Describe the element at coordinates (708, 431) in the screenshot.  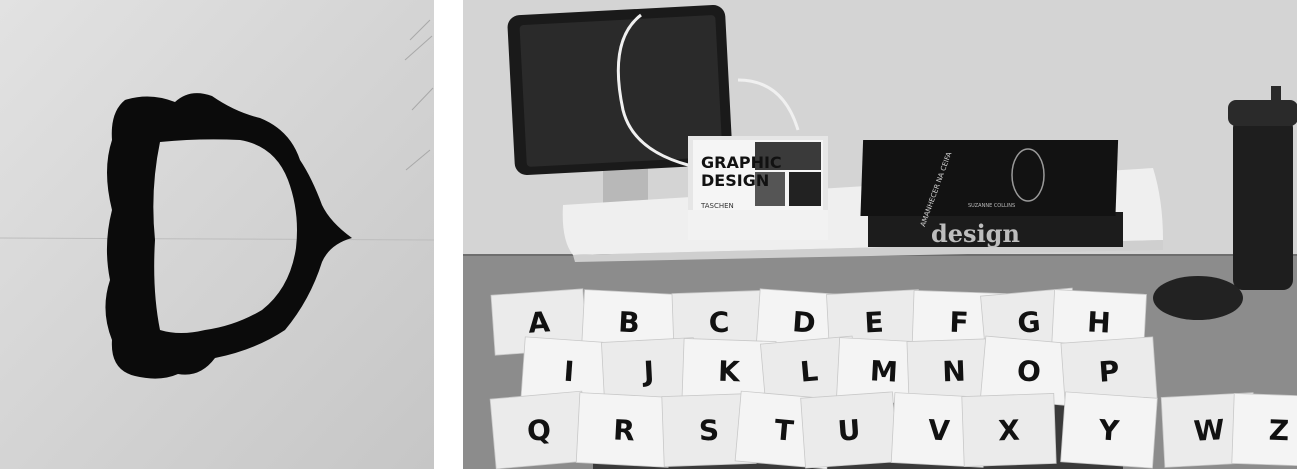
I see `letter-card-glyph: S` at that location.